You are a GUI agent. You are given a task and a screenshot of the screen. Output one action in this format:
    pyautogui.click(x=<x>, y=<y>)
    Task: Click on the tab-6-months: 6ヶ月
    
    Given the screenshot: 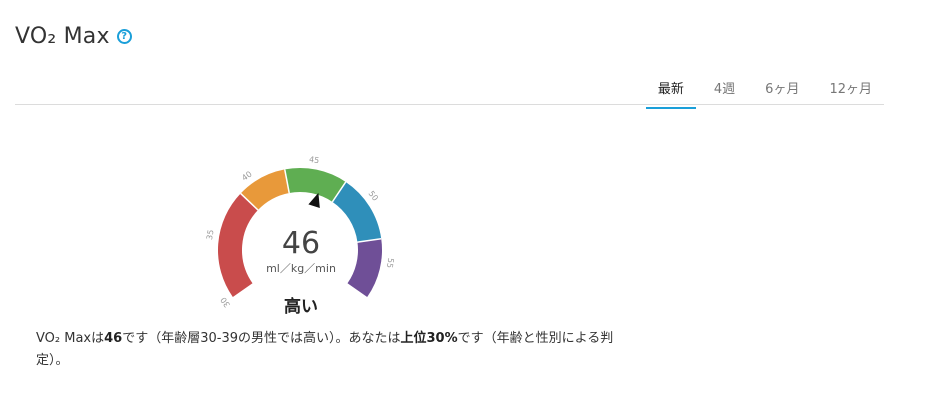 What is the action you would take?
    pyautogui.click(x=782, y=92)
    